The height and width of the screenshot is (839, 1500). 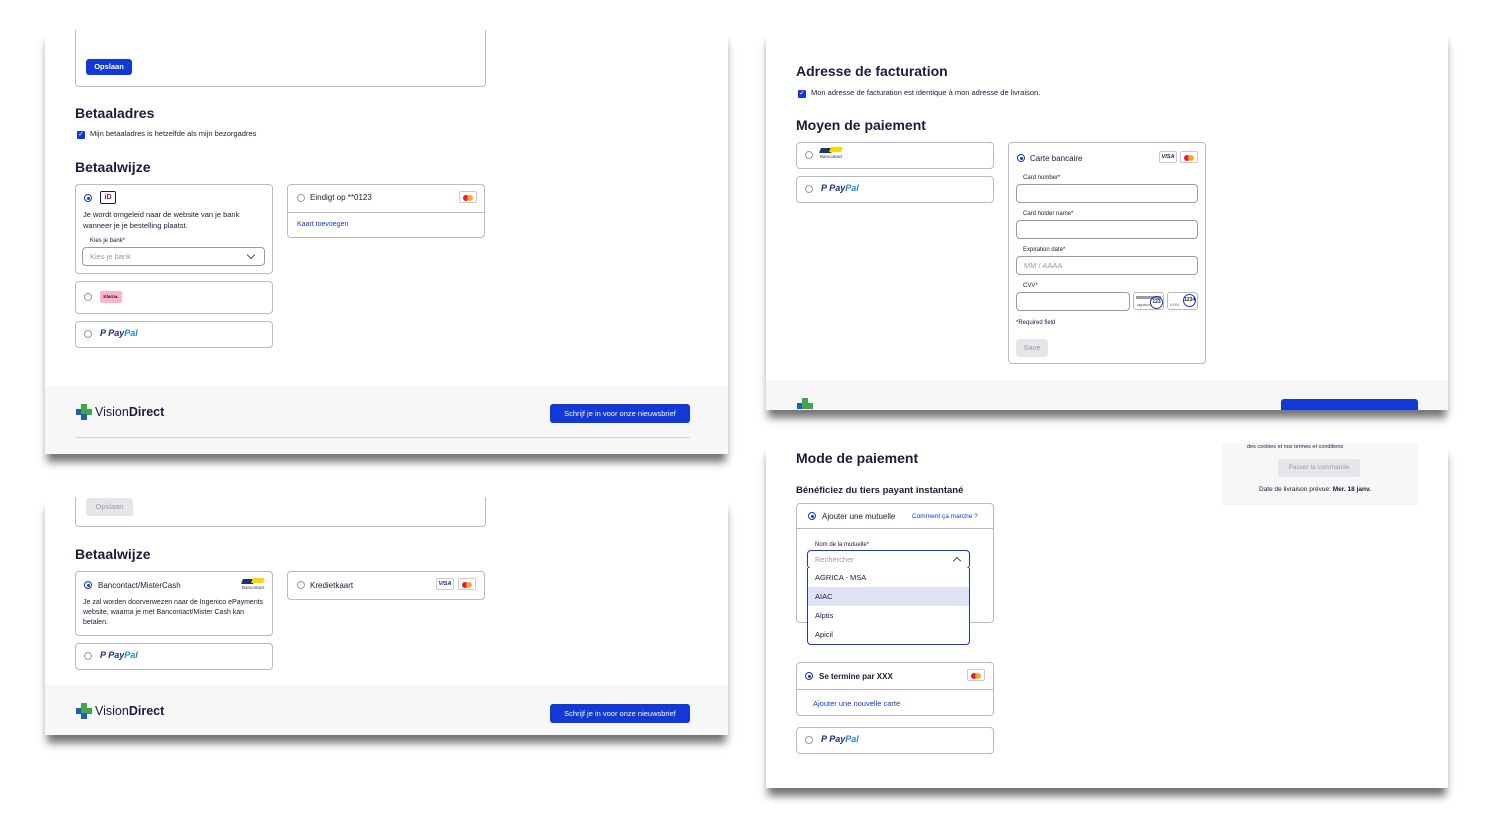 What do you see at coordinates (861, 125) in the screenshot?
I see `payment-method-title: Moyen de paiement` at bounding box center [861, 125].